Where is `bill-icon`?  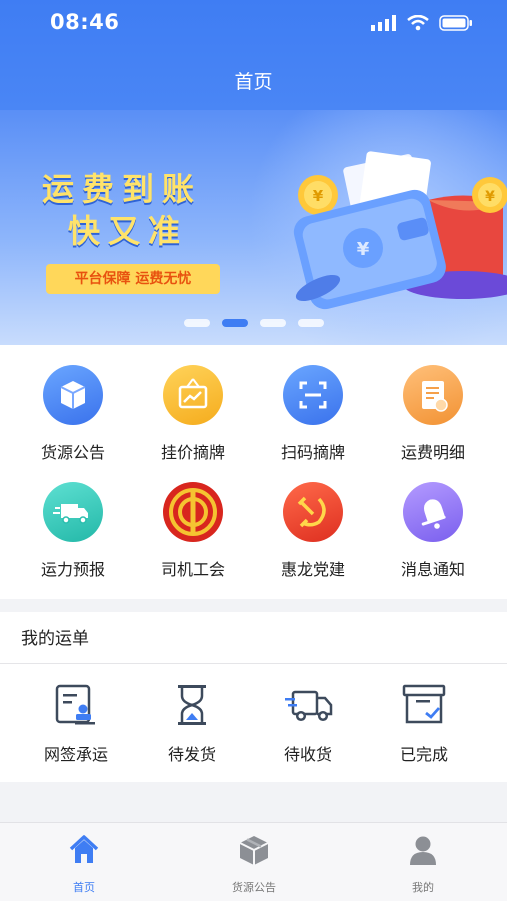 bill-icon is located at coordinates (433, 395).